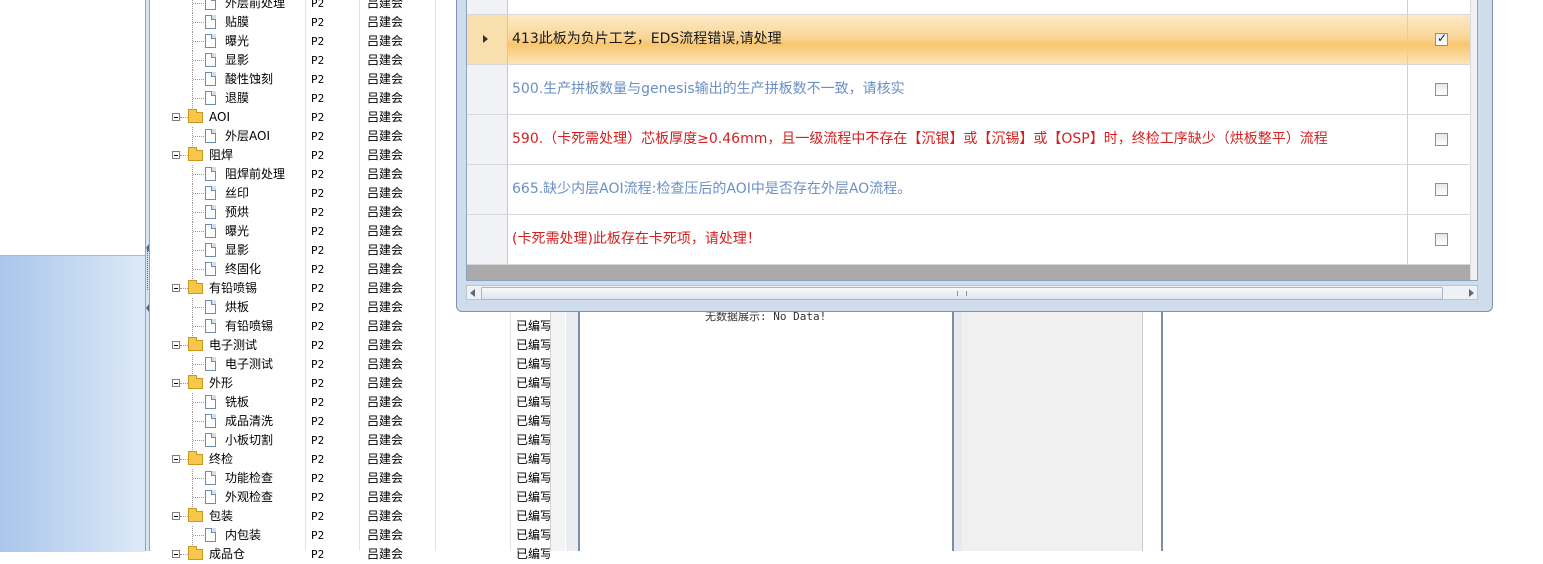 The height and width of the screenshot is (564, 1543). Describe the element at coordinates (350, 383) in the screenshot. I see `tree-row: 外形 P2 吕建会 已编写` at that location.